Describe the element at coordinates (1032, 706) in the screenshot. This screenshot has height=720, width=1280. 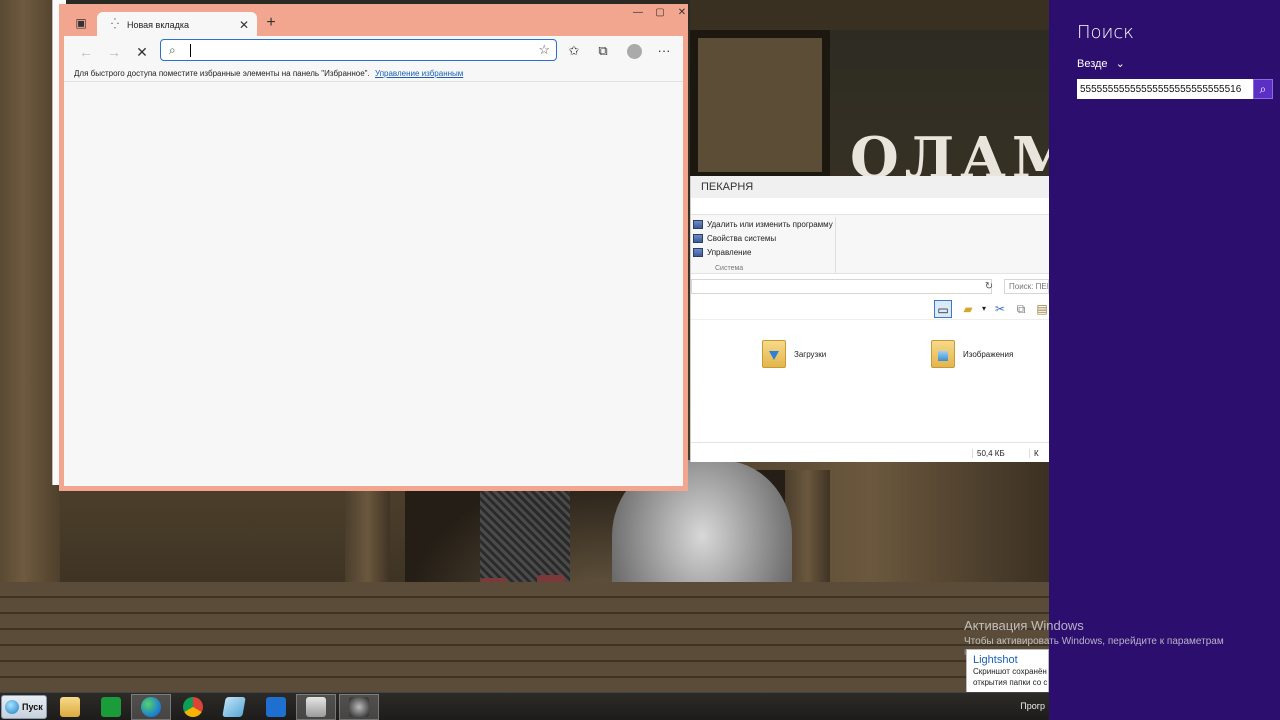
I see `tray-programs: Прогр` at that location.